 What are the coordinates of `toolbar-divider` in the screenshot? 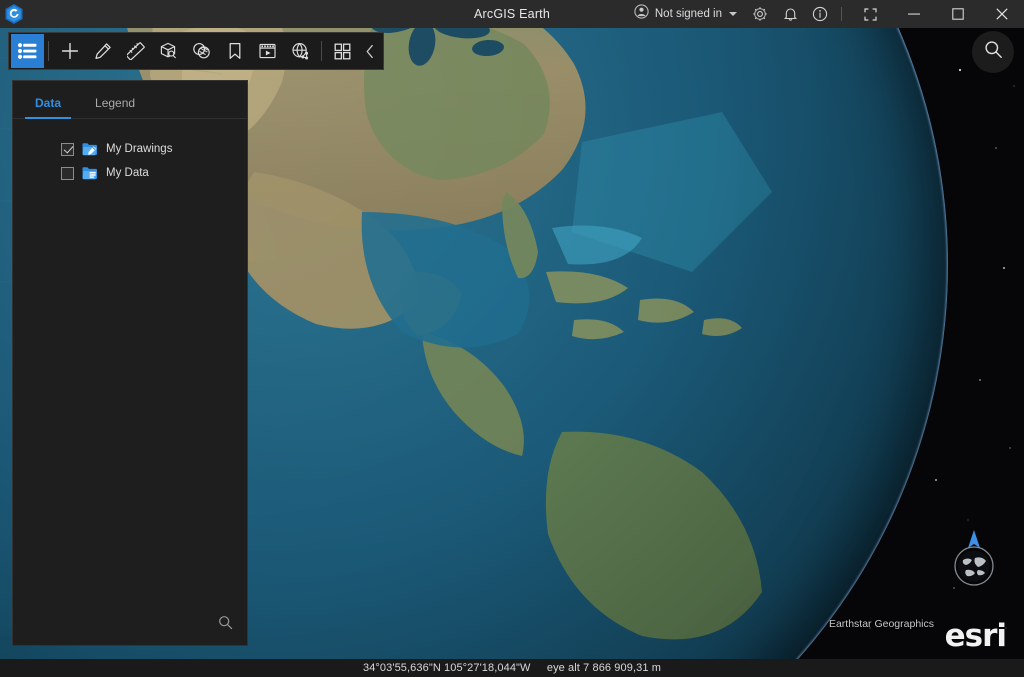 It's located at (48, 51).